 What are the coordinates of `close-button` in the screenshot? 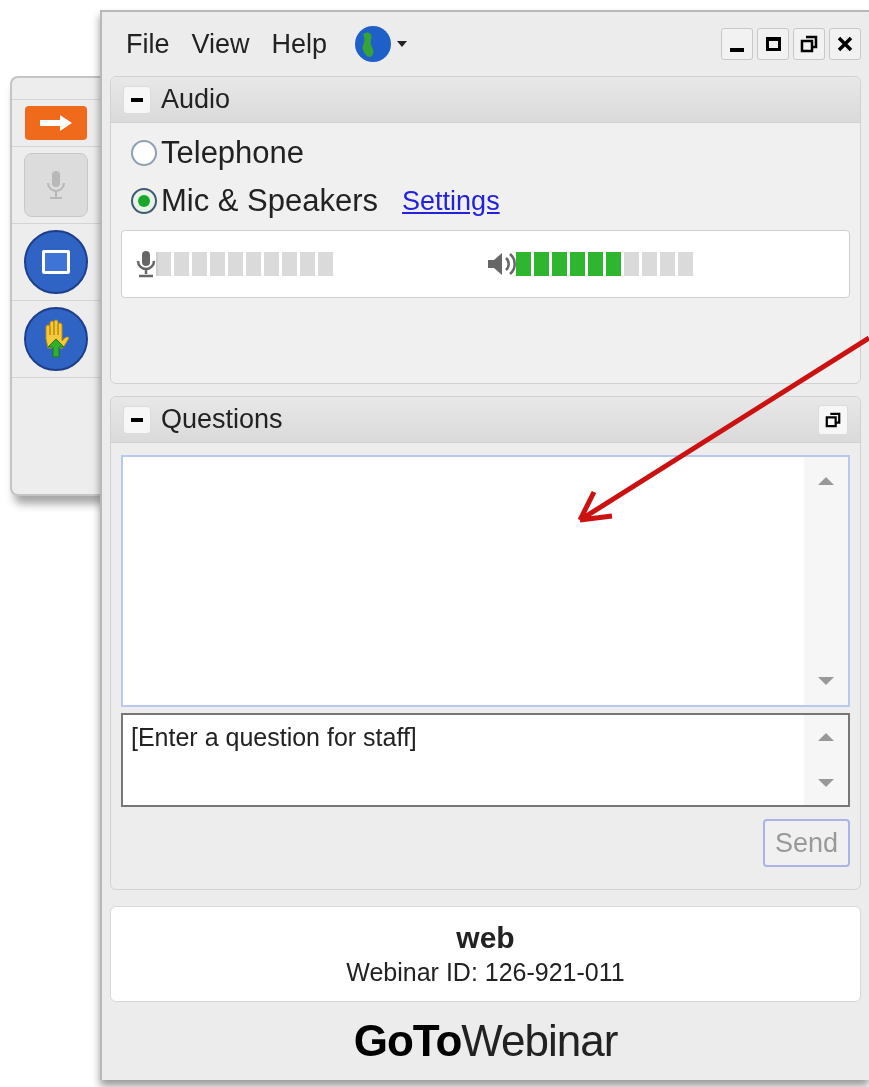 It's located at (845, 44).